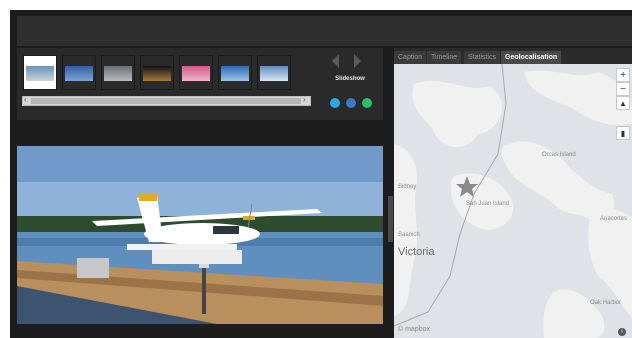  Describe the element at coordinates (390, 219) in the screenshot. I see `panel-collapse-handle` at that location.